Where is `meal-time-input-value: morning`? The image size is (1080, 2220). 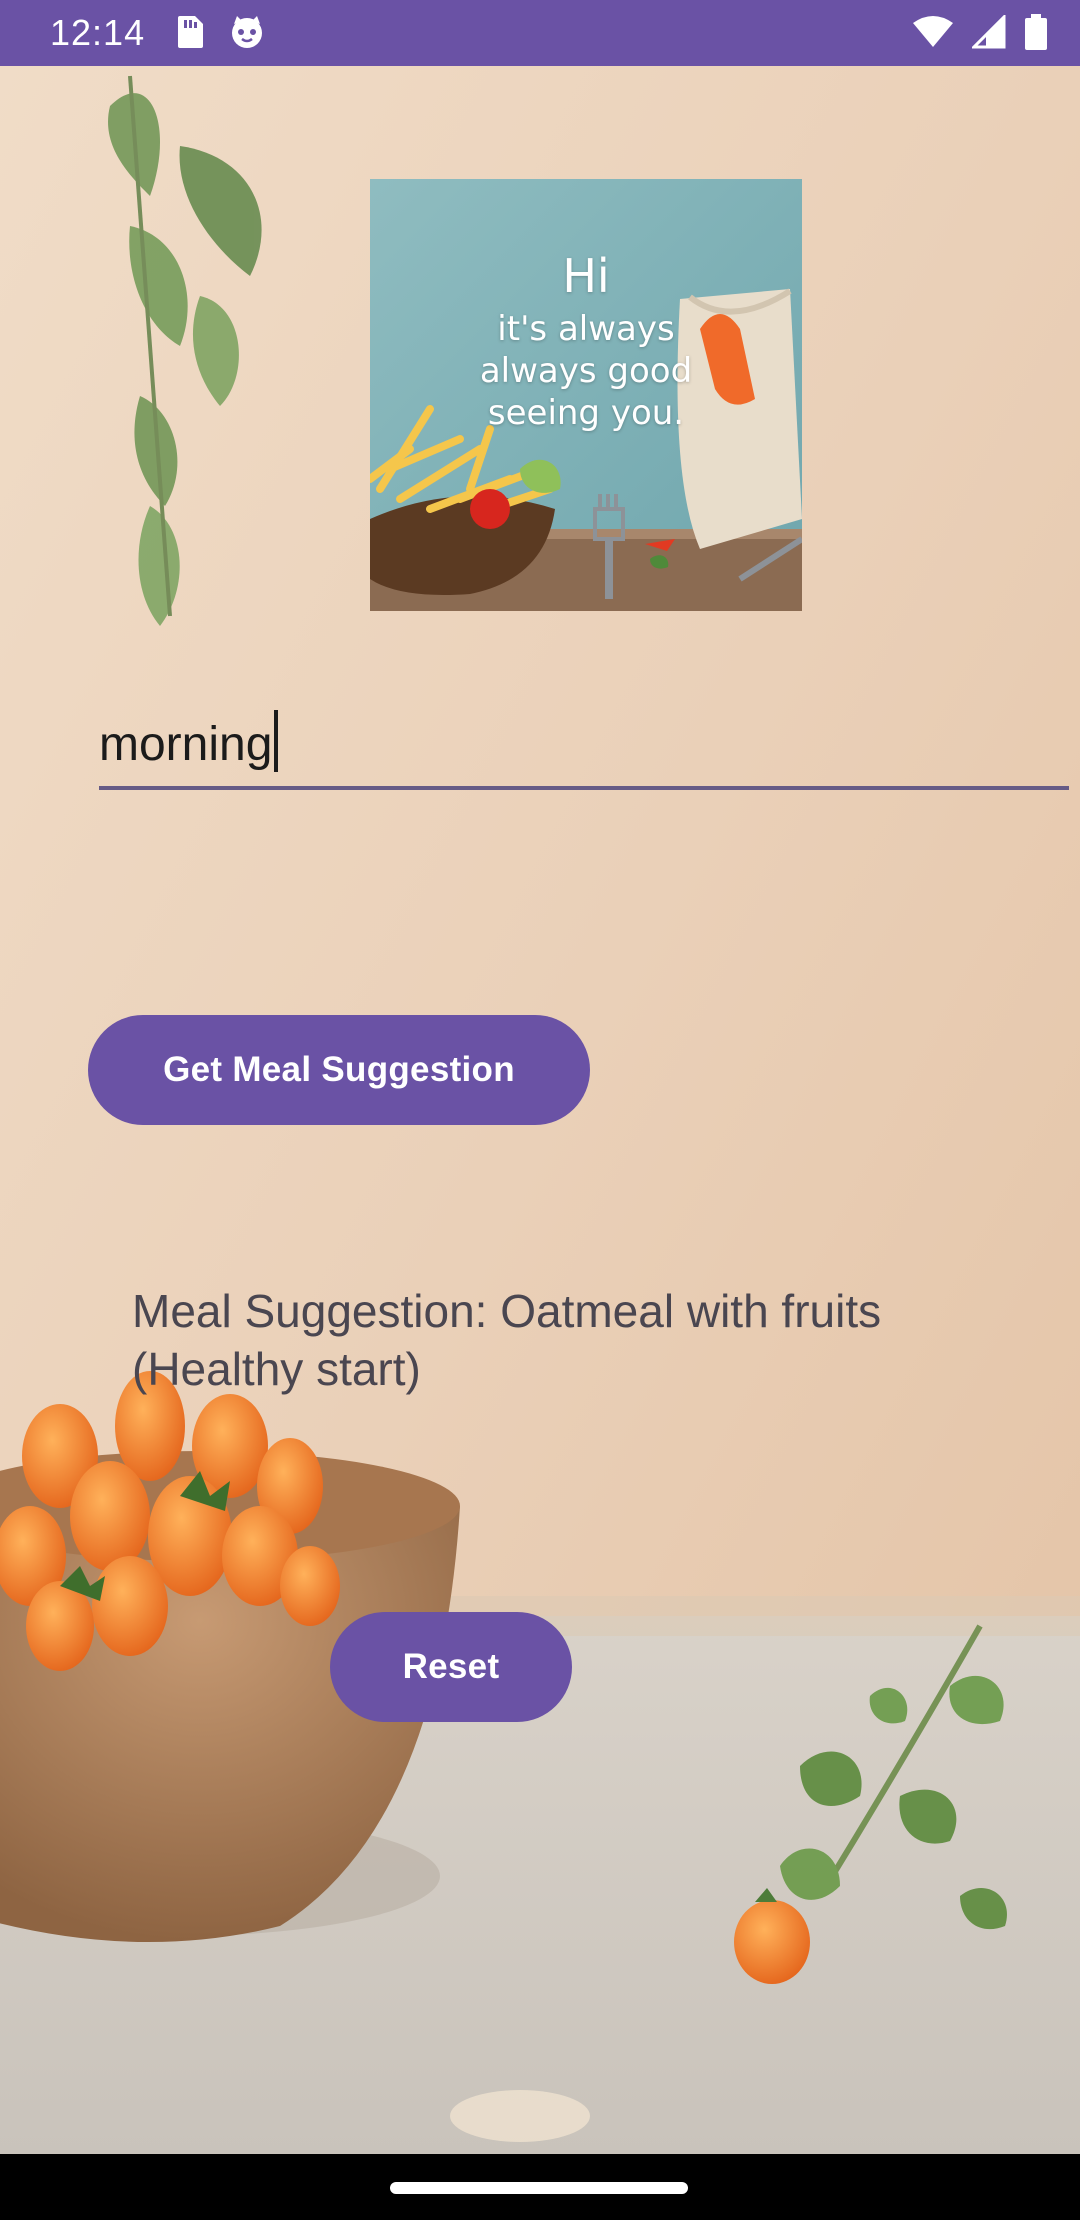 meal-time-input-value: morning is located at coordinates (186, 744).